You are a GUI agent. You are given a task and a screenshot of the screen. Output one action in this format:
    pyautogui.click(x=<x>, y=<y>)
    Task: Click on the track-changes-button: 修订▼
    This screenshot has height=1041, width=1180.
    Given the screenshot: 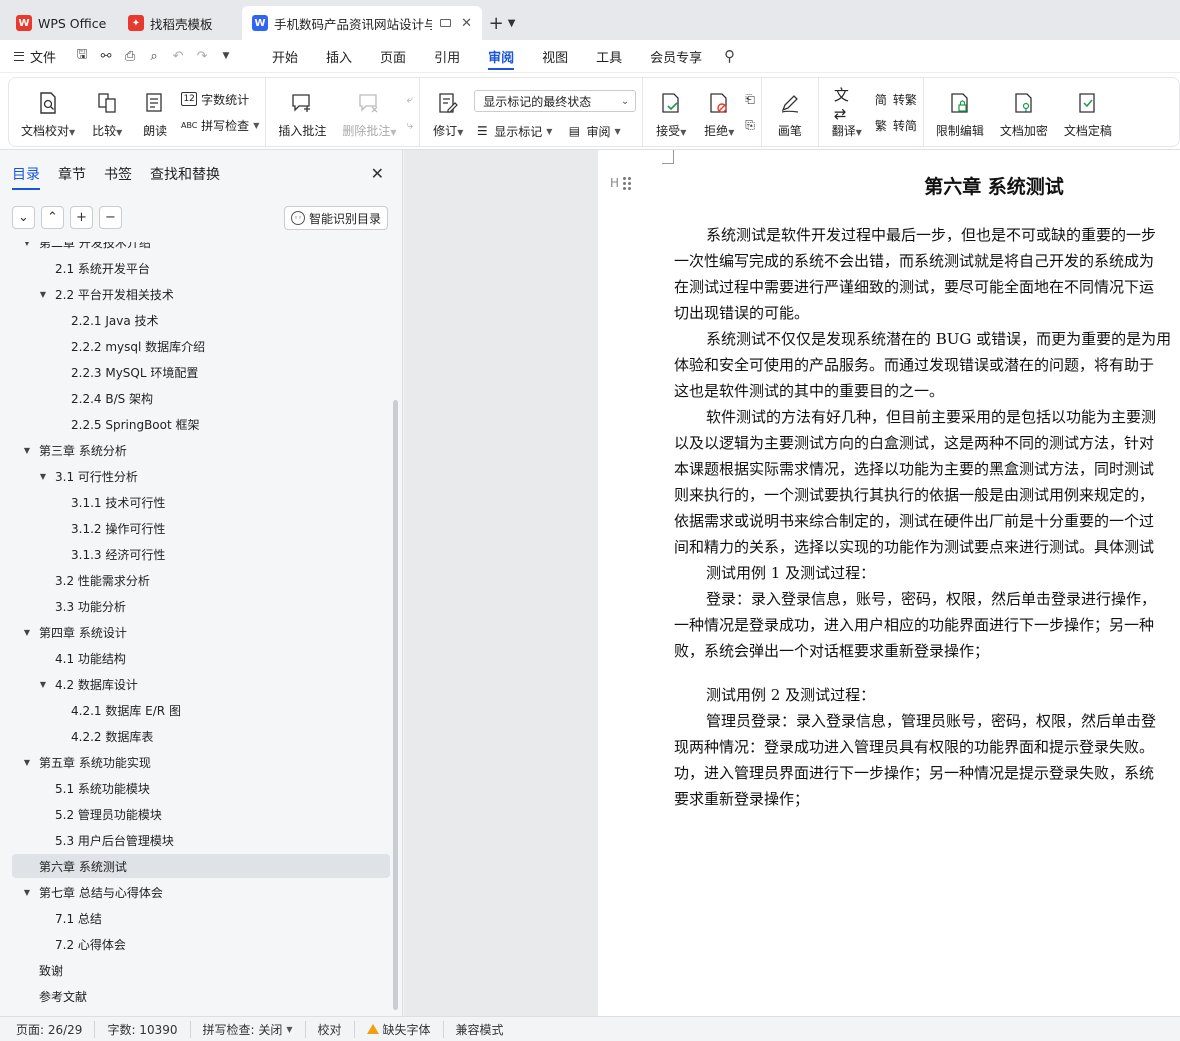 What is the action you would take?
    pyautogui.click(x=448, y=111)
    